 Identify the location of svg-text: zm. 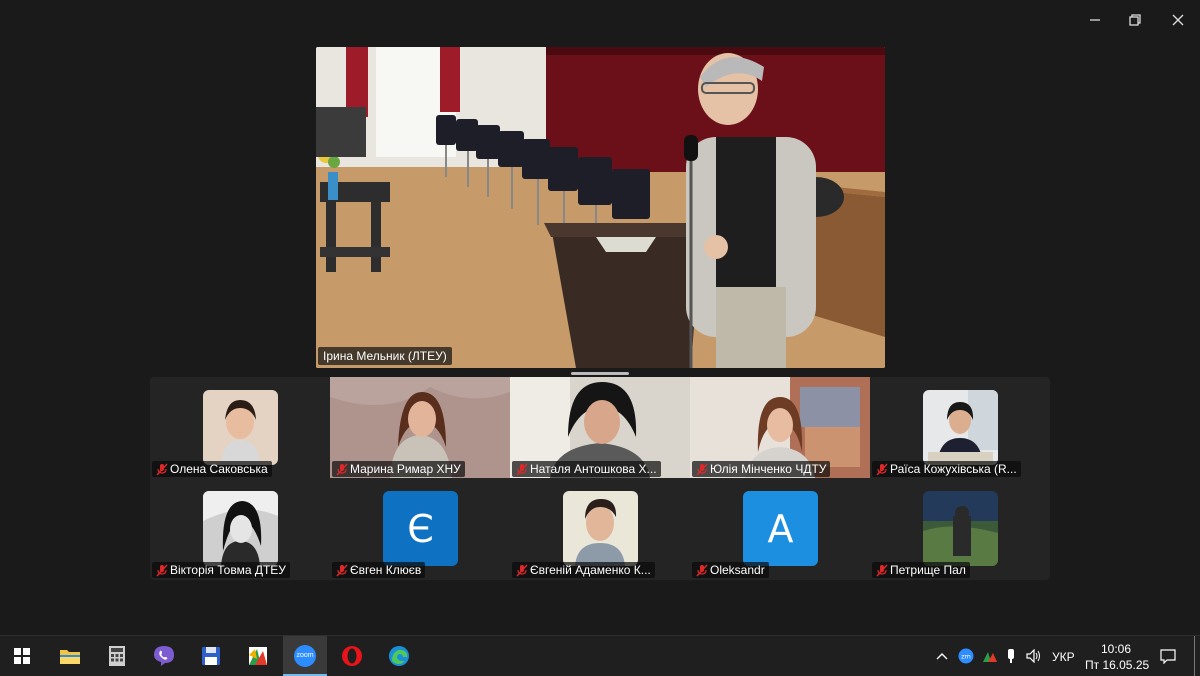
(966, 657).